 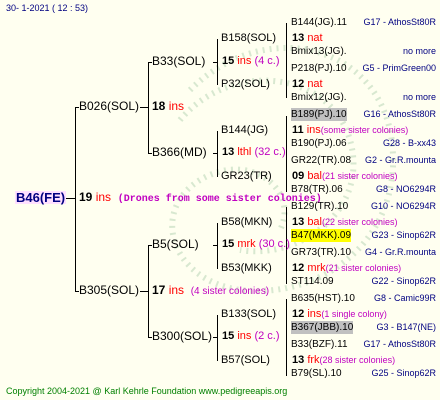 What do you see at coordinates (399, 68) in the screenshot?
I see `g5-breeder: G5 - PrimGreen00` at bounding box center [399, 68].